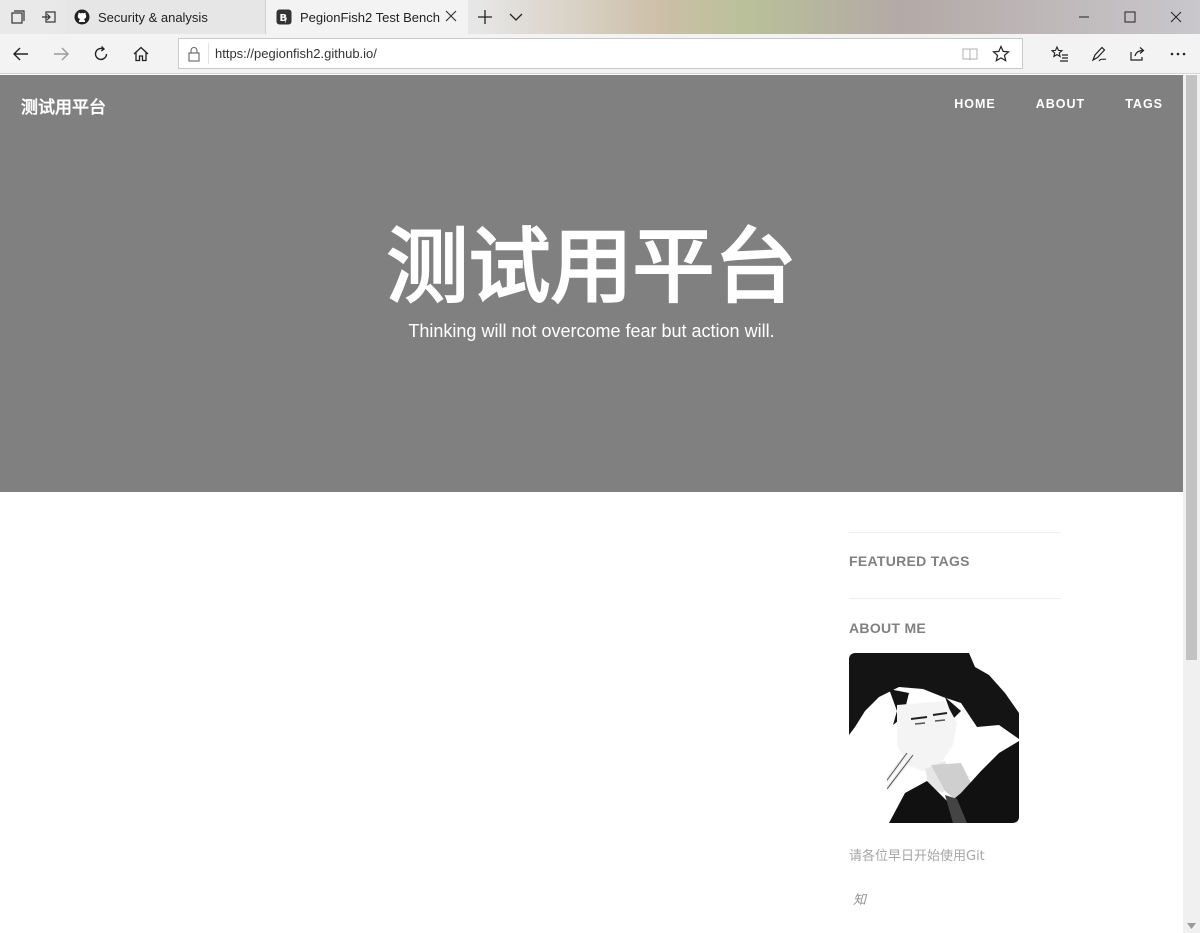  Describe the element at coordinates (485, 17) in the screenshot. I see `new-tab-icon` at that location.